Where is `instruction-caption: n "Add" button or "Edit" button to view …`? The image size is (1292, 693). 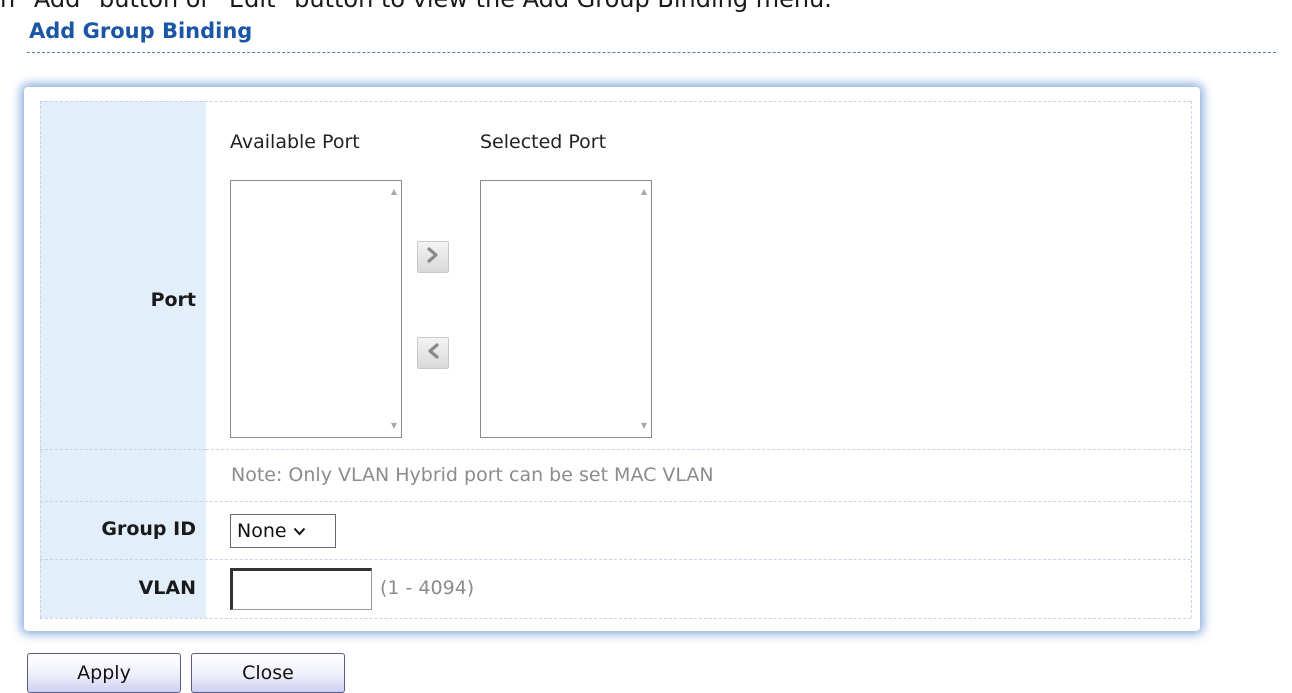 instruction-caption: n "Add" button or "Edit" button to view … is located at coordinates (416, 6).